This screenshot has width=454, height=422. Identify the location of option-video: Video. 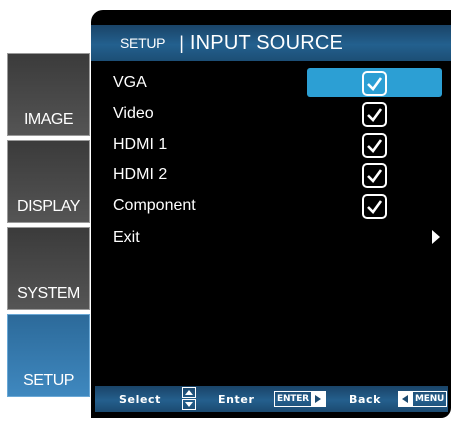
(133, 114).